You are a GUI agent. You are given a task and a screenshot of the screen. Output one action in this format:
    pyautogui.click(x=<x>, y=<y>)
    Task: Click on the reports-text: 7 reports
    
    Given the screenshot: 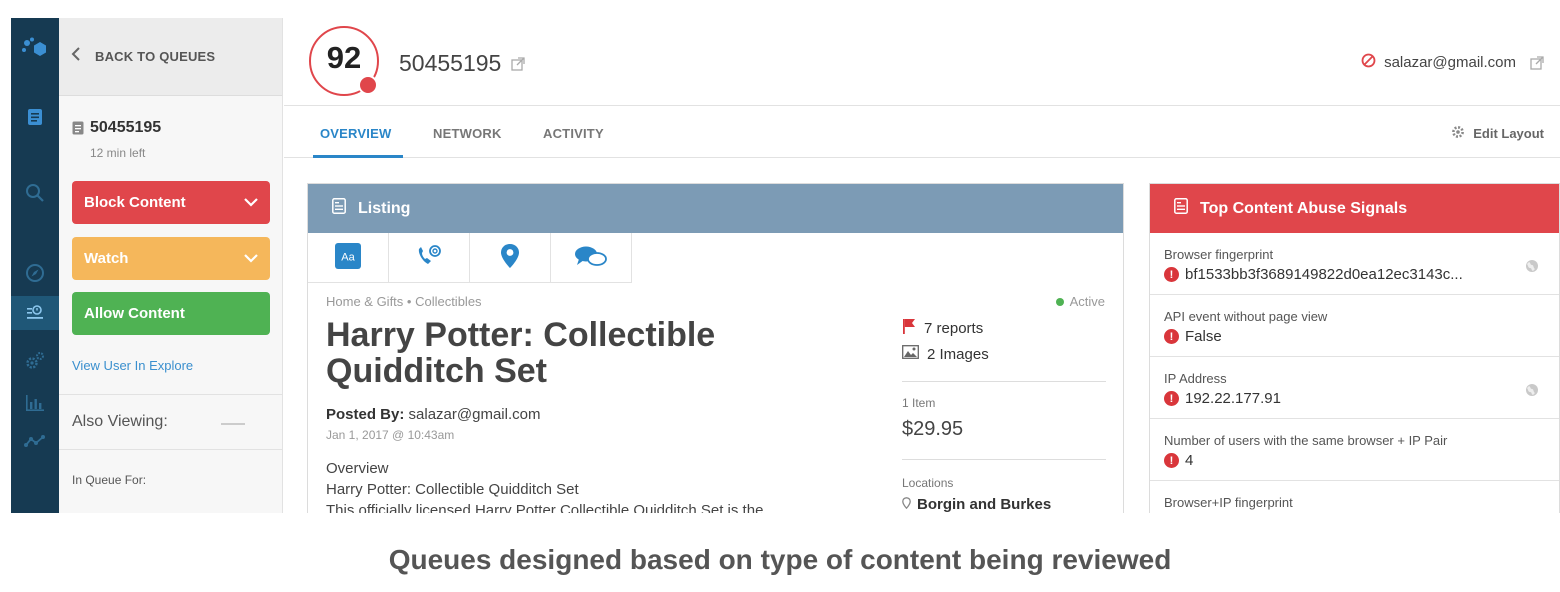 What is the action you would take?
    pyautogui.click(x=954, y=328)
    